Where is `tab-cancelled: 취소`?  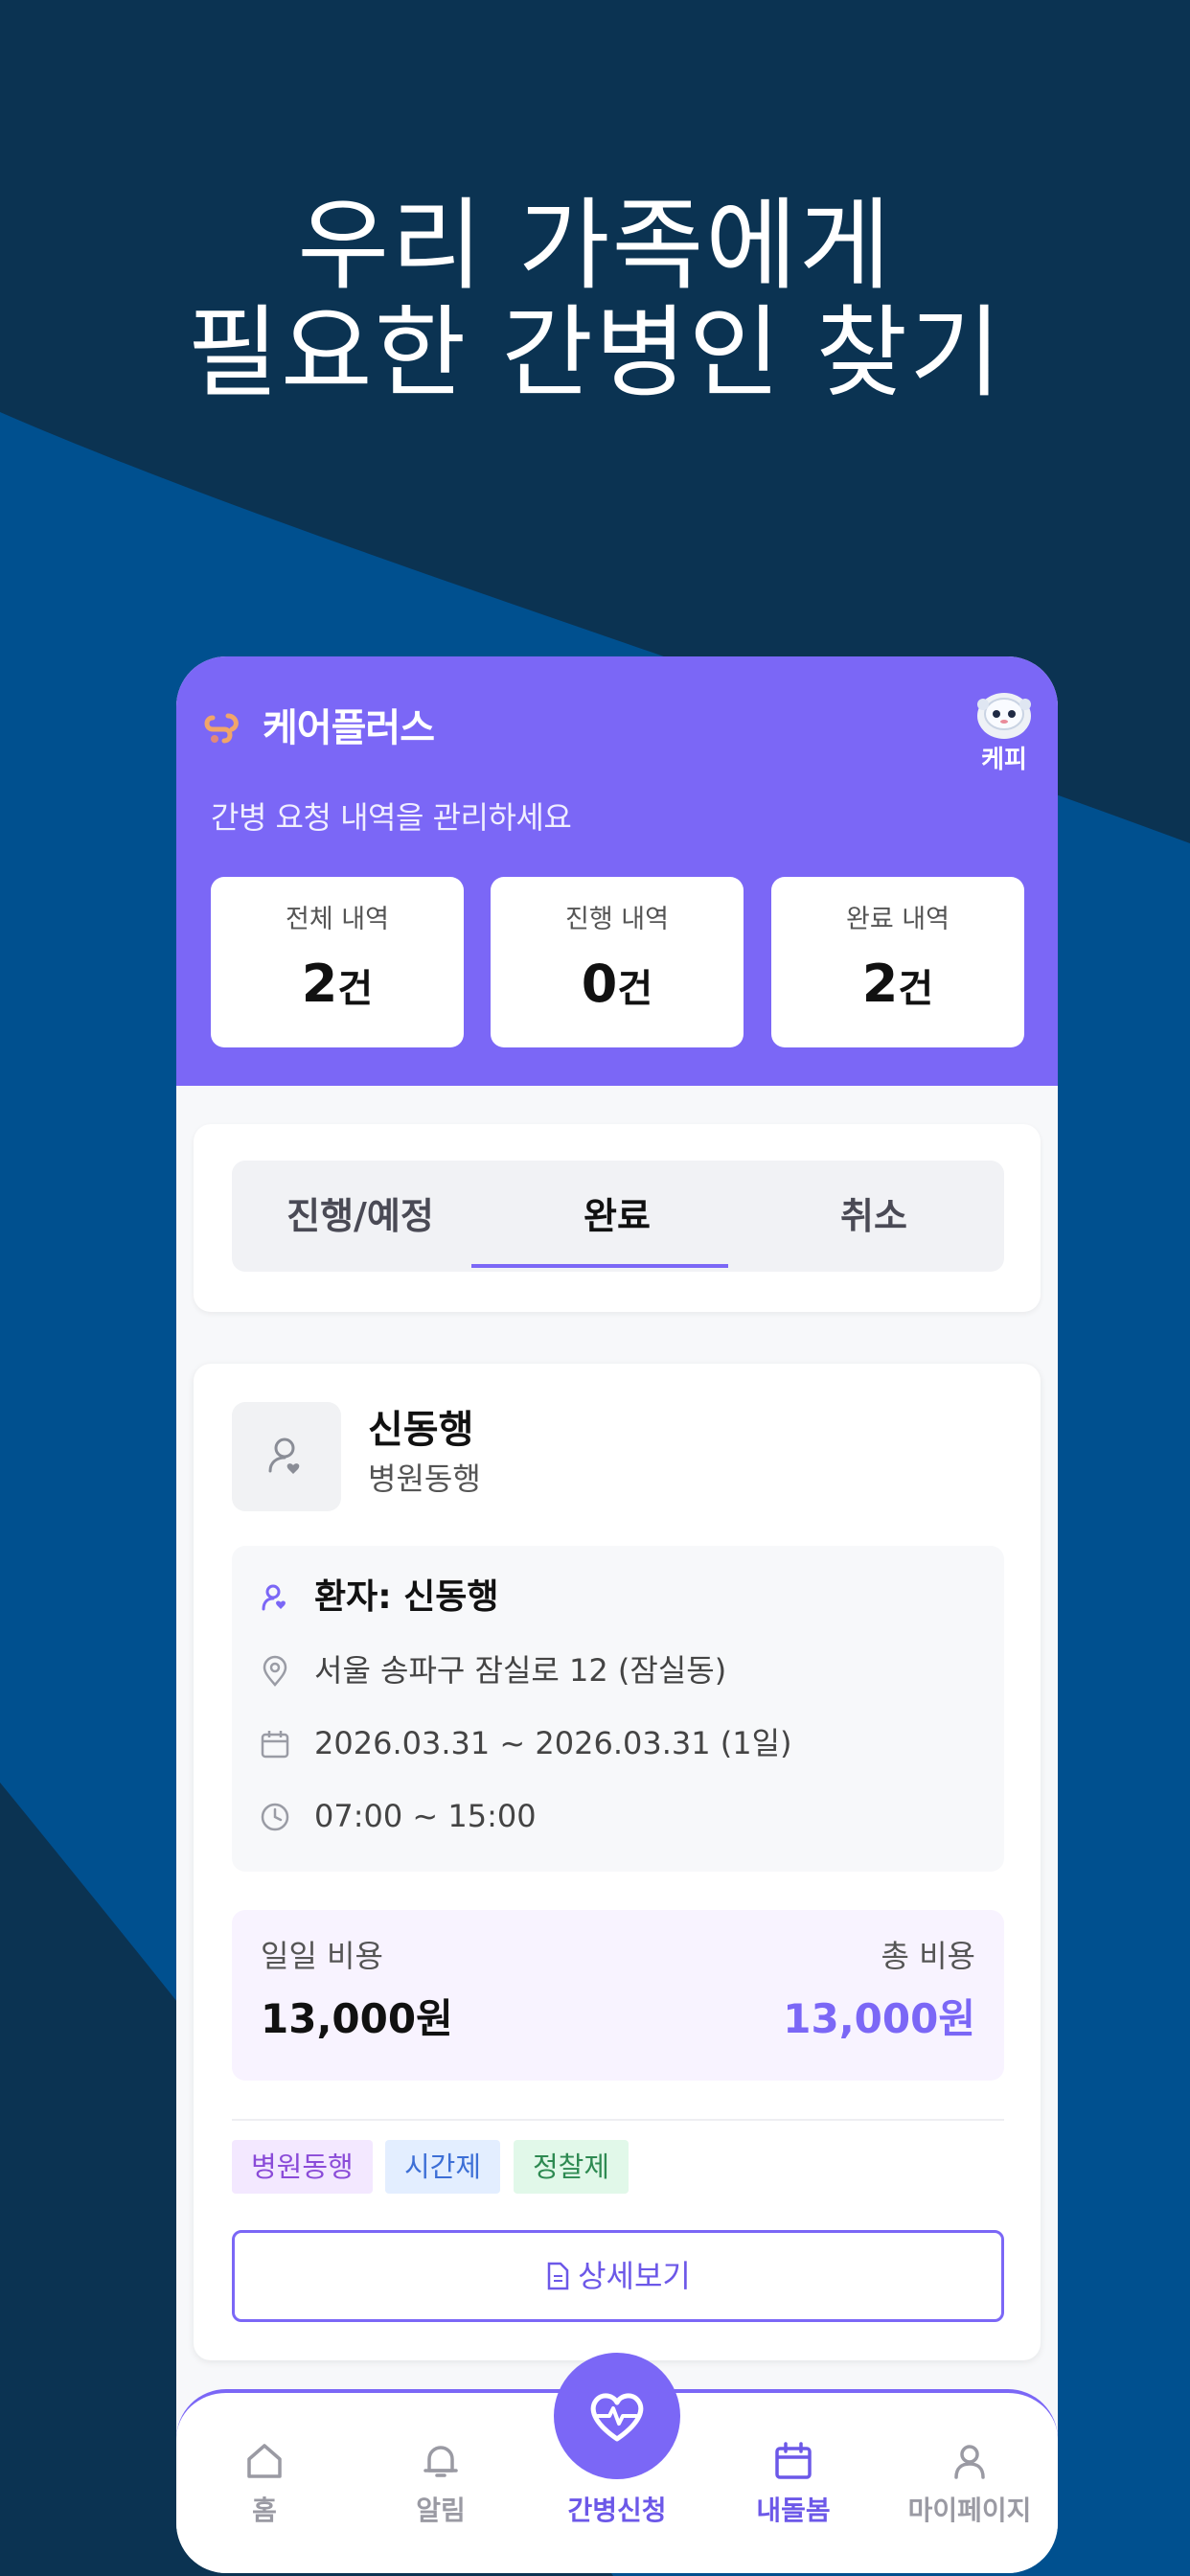 tab-cancelled: 취소 is located at coordinates (873, 1216).